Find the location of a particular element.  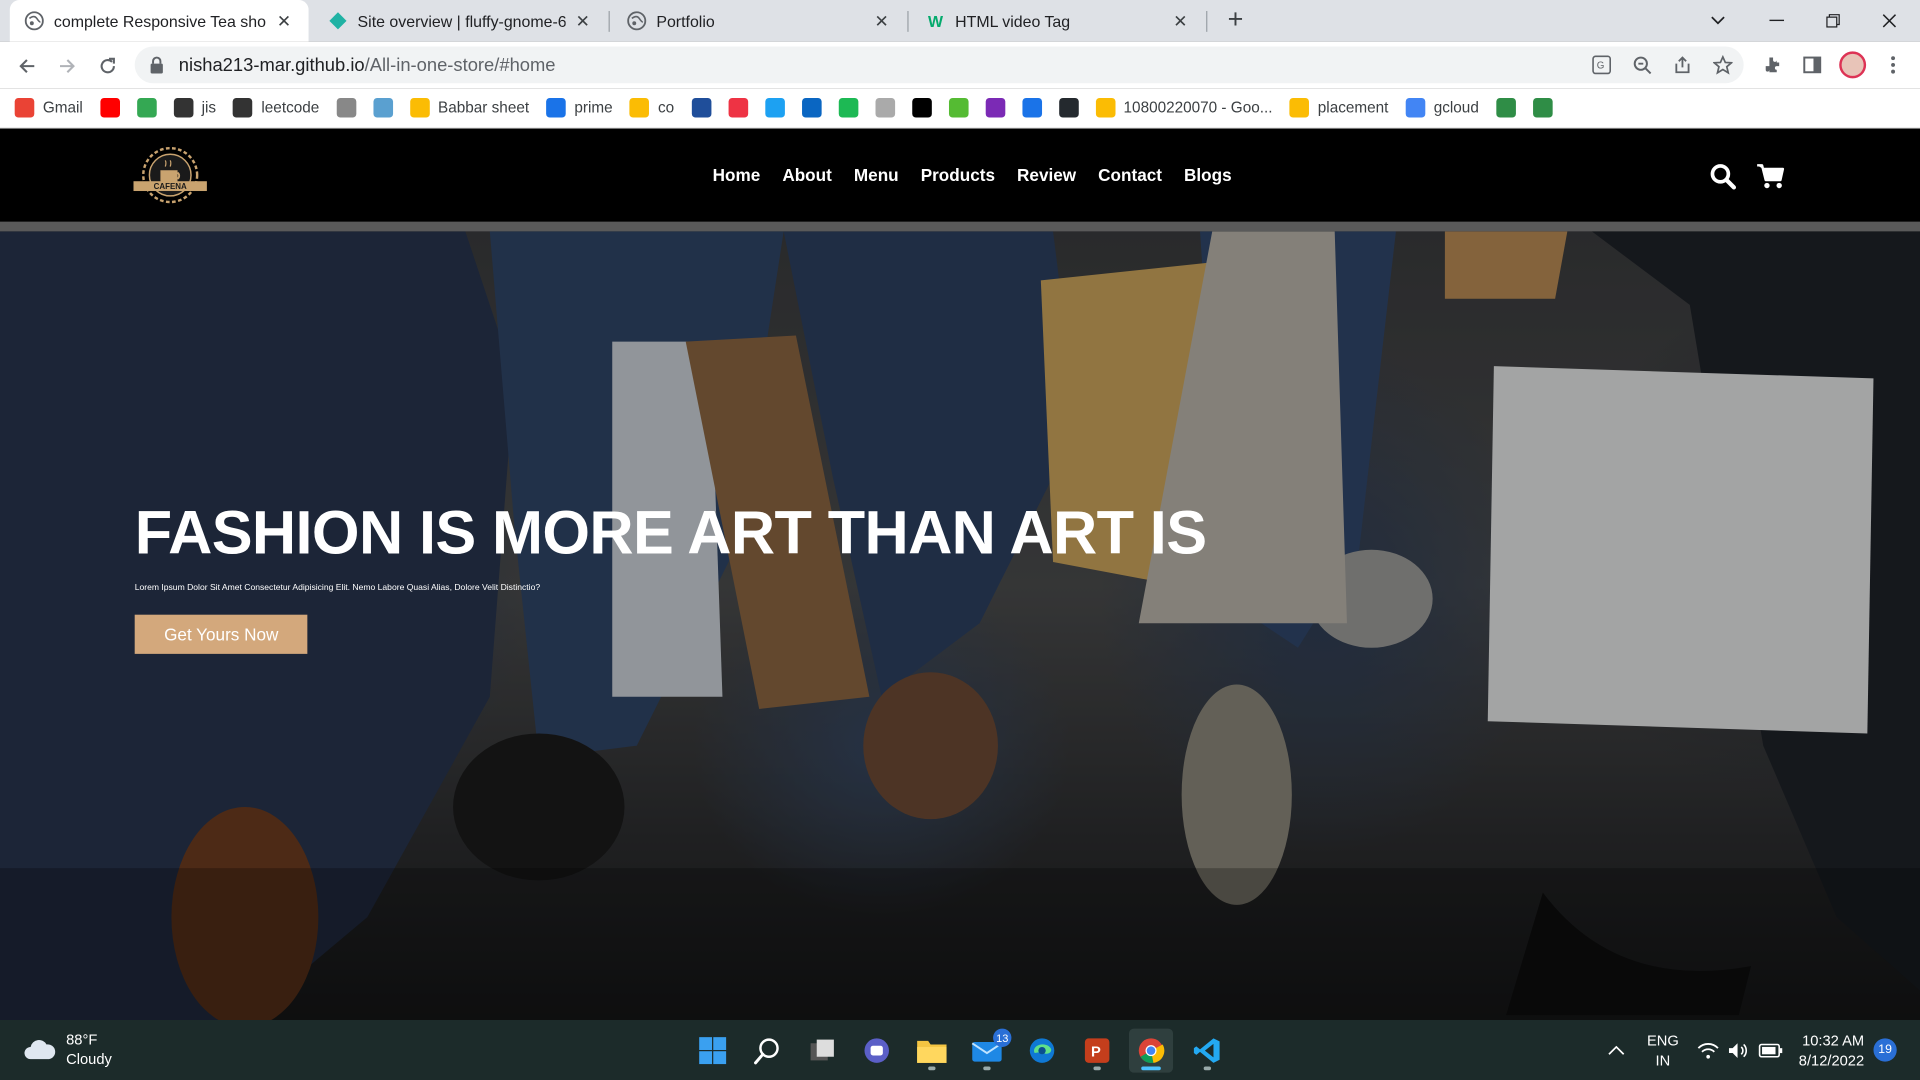

nav-menu: Menu is located at coordinates (876, 175).